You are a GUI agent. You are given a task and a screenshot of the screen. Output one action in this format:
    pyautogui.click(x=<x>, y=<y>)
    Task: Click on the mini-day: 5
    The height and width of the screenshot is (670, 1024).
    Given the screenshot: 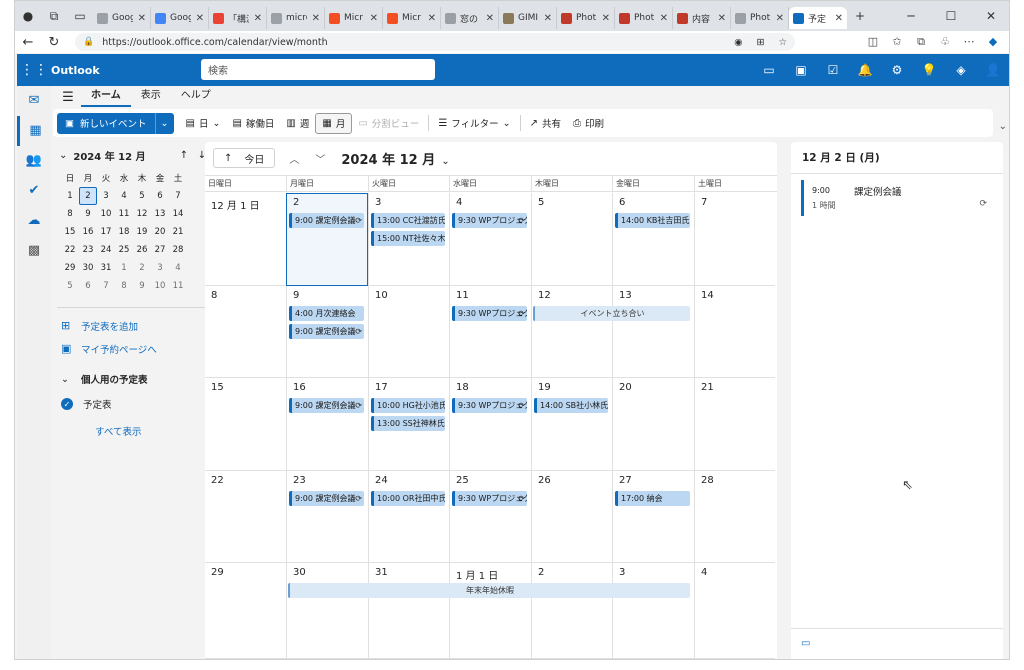 What is the action you would take?
    pyautogui.click(x=70, y=286)
    